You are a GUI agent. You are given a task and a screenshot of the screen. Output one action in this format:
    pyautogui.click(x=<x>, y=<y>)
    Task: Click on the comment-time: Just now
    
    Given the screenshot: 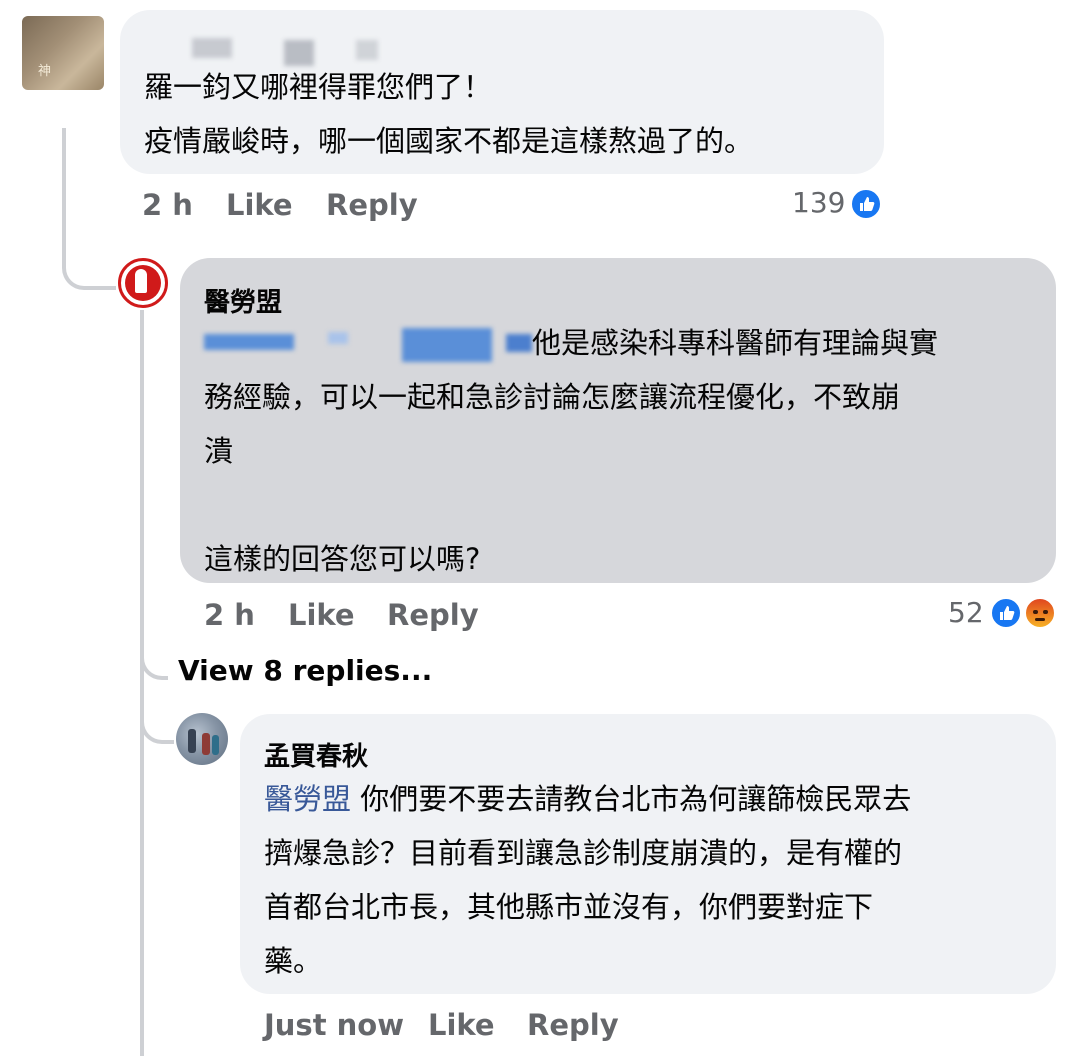 What is the action you would take?
    pyautogui.click(x=334, y=1025)
    